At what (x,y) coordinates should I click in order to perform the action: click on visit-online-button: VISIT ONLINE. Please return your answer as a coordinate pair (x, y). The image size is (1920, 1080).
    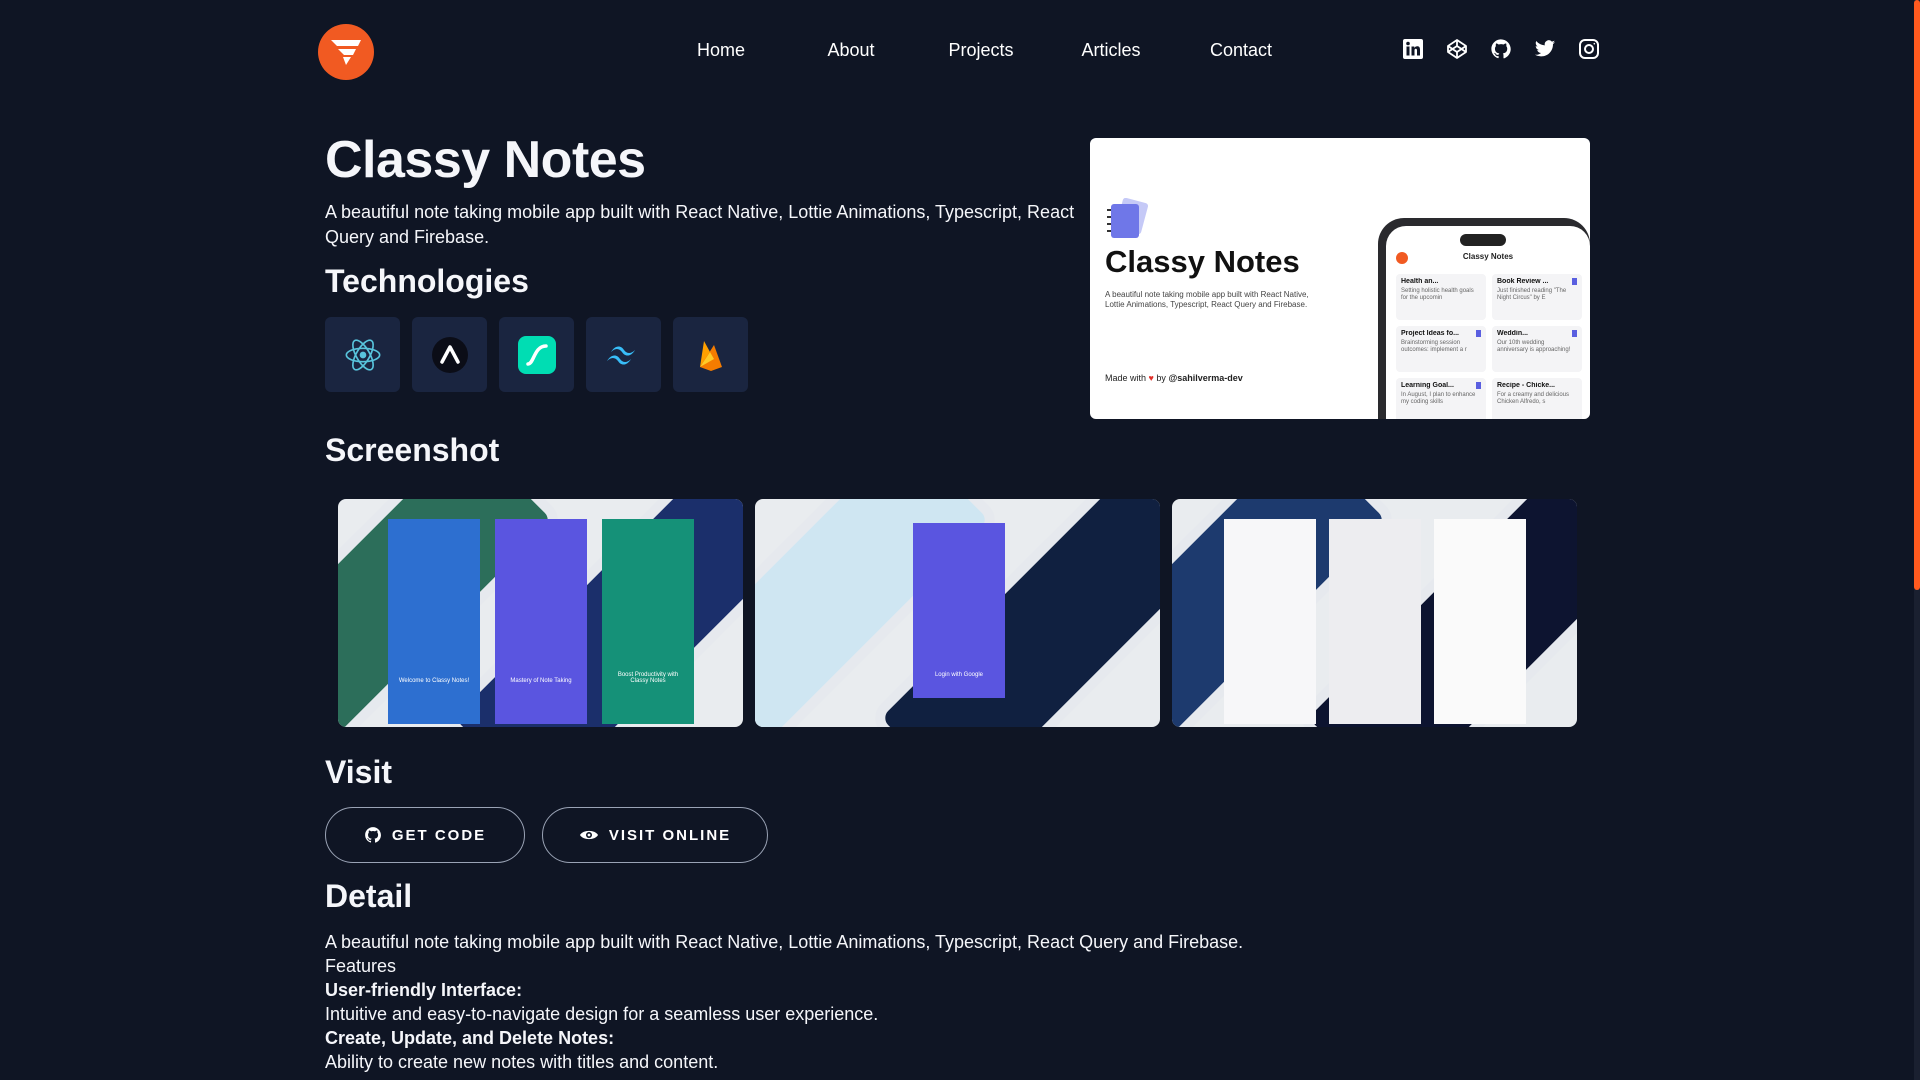
    Looking at the image, I should click on (655, 835).